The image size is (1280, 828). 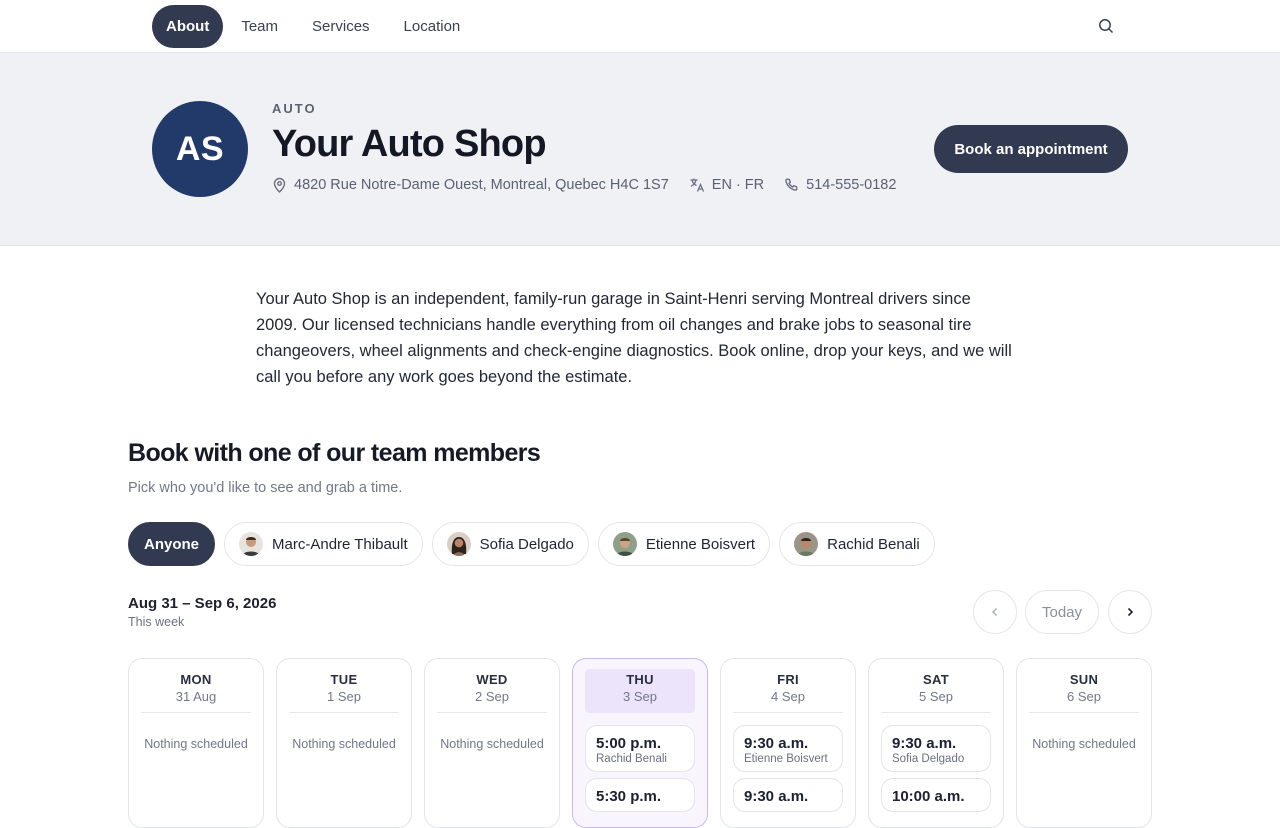 What do you see at coordinates (334, 453) in the screenshot?
I see `team-section-title: Book with one of our team members` at bounding box center [334, 453].